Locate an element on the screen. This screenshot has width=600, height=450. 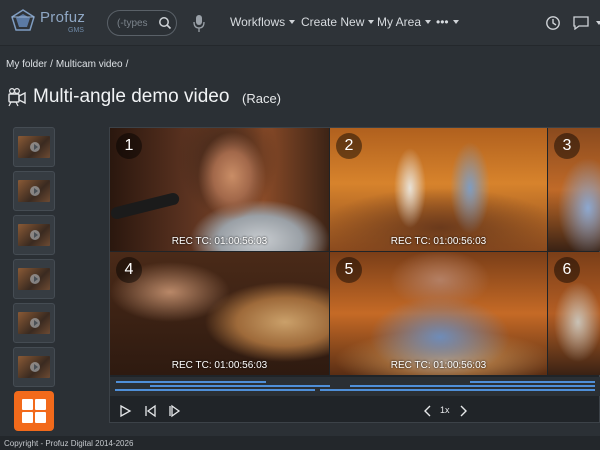
angle-tile-5: 5 REC TC: 01:00:56:03 is located at coordinates (438, 313).